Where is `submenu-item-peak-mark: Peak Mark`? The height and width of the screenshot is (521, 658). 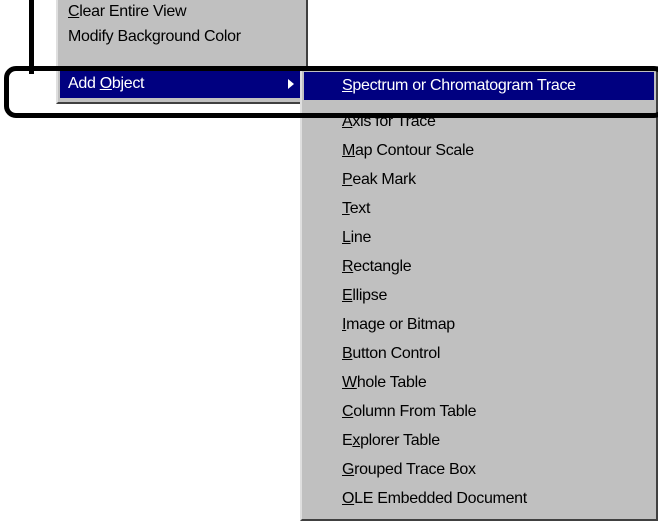 submenu-item-peak-mark: Peak Mark is located at coordinates (479, 180).